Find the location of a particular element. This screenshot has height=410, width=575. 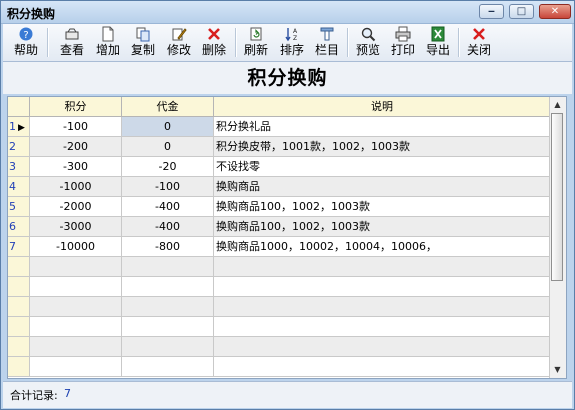

maximize-icon: □ is located at coordinates (521, 11).